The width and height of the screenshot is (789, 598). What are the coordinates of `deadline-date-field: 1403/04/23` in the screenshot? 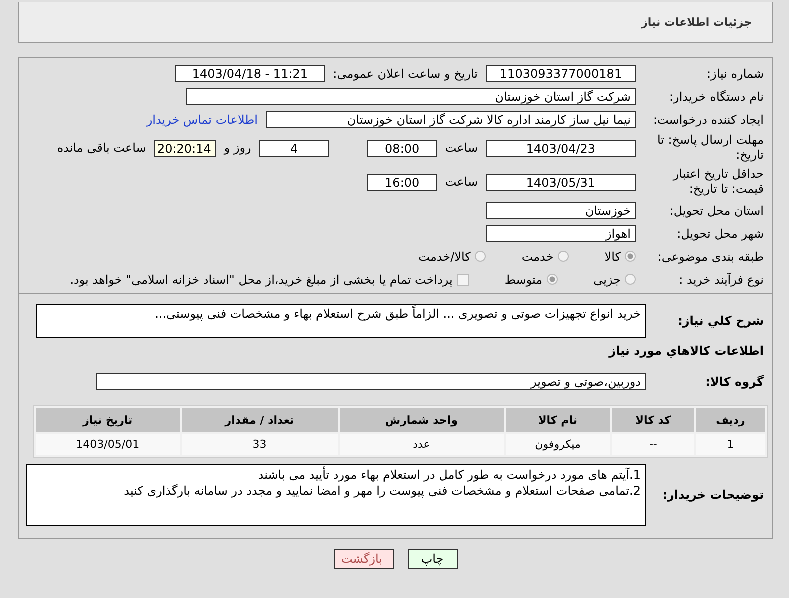 It's located at (561, 148).